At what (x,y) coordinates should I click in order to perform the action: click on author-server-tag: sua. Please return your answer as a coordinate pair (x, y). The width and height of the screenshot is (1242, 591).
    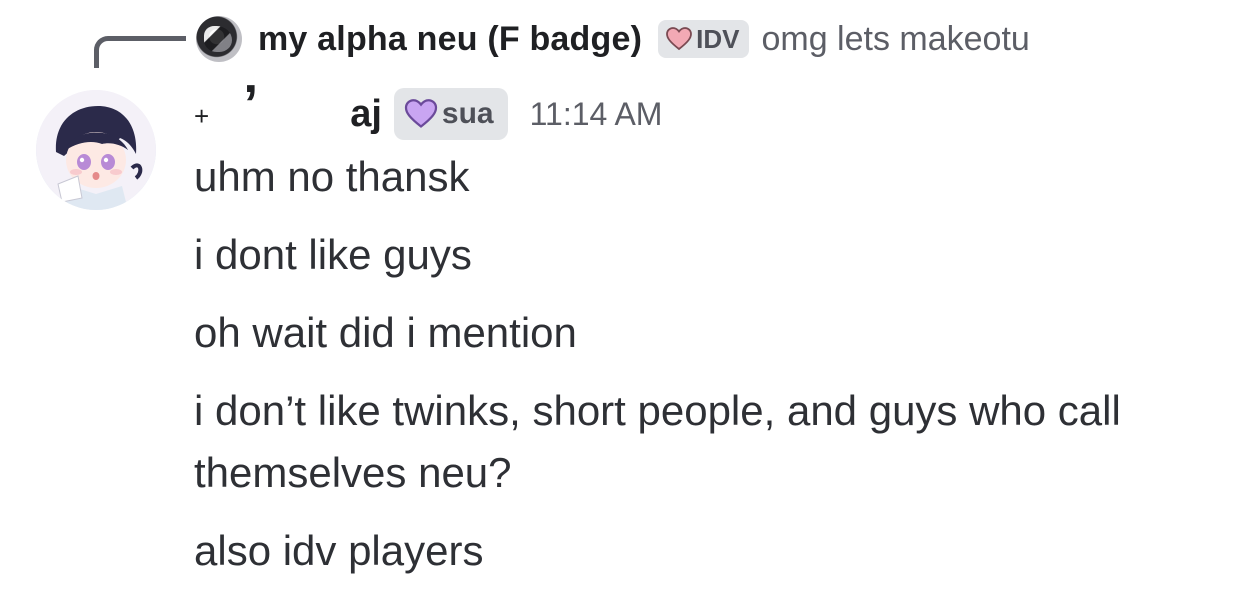
    Looking at the image, I should click on (450, 114).